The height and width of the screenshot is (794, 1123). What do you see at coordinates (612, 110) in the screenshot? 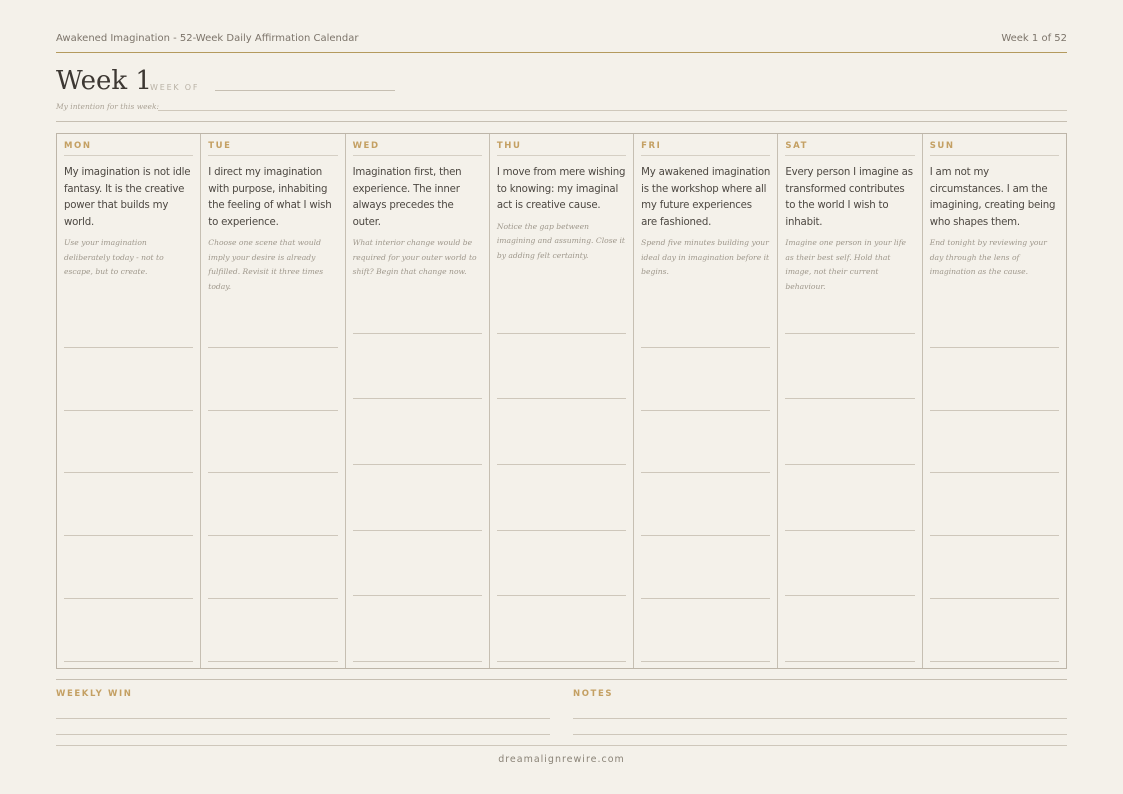
I see `intention-field` at bounding box center [612, 110].